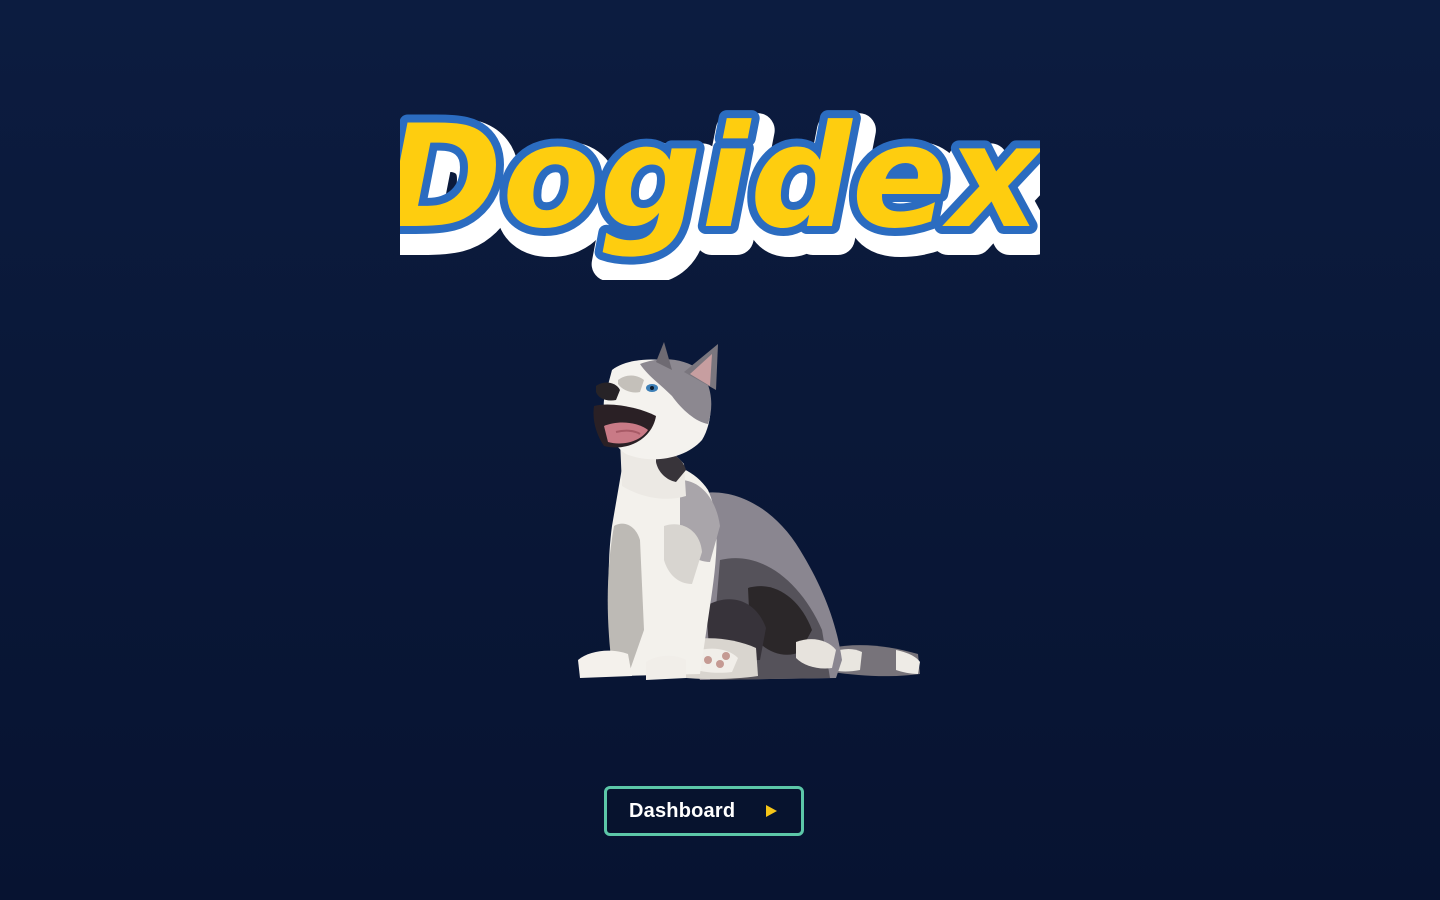  I want to click on logo-text: Dogidex, so click(720, 177).